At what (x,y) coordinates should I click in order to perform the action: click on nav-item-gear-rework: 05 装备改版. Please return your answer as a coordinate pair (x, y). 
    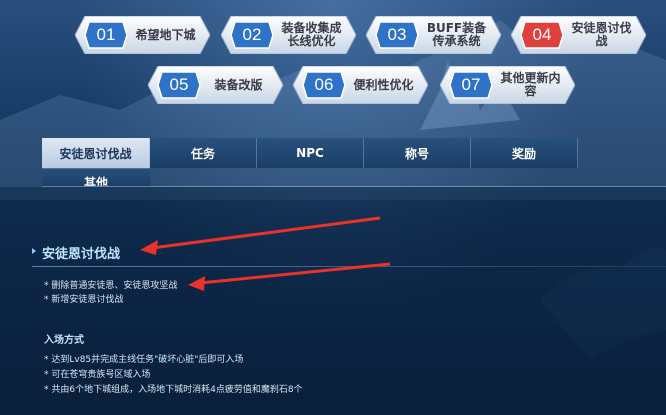
    Looking at the image, I should click on (215, 85).